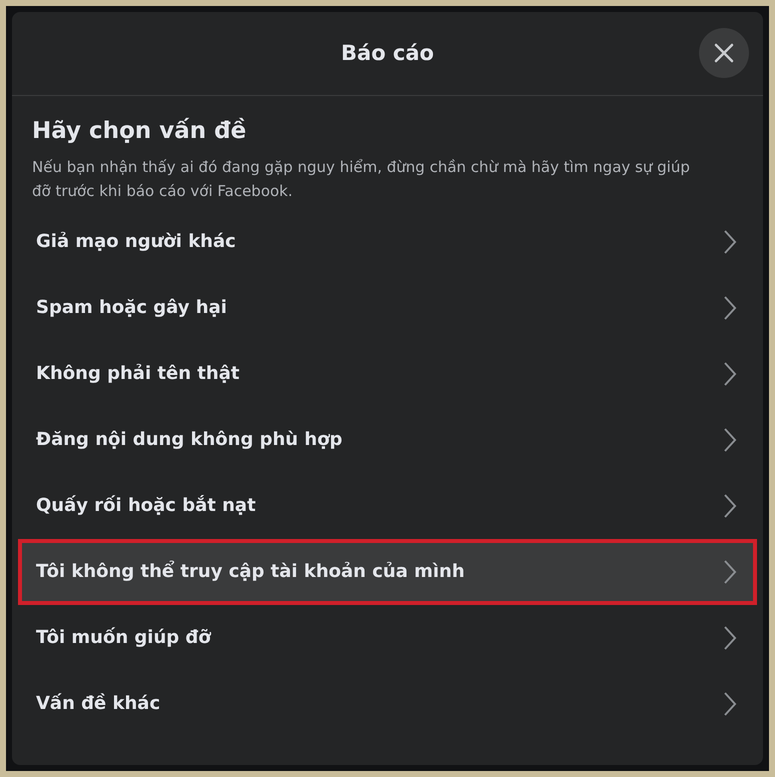  What do you see at coordinates (387, 53) in the screenshot?
I see `dialog-title: Báo cáo` at bounding box center [387, 53].